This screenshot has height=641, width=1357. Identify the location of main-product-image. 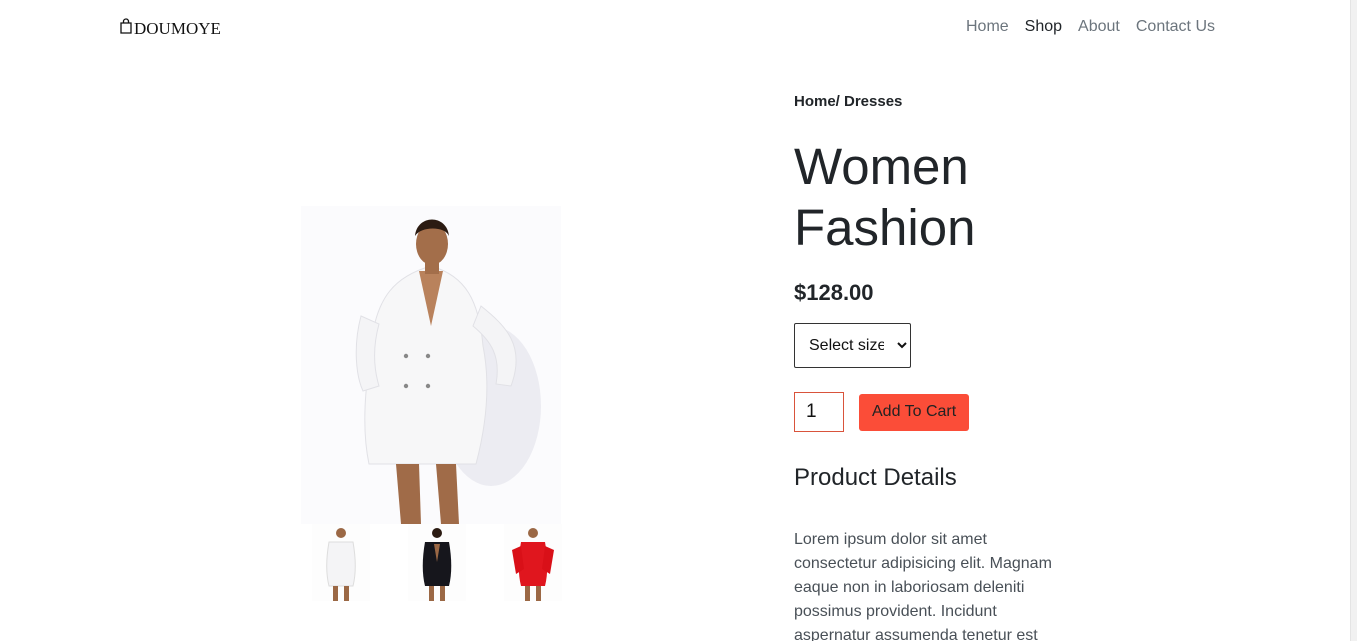
(431, 365).